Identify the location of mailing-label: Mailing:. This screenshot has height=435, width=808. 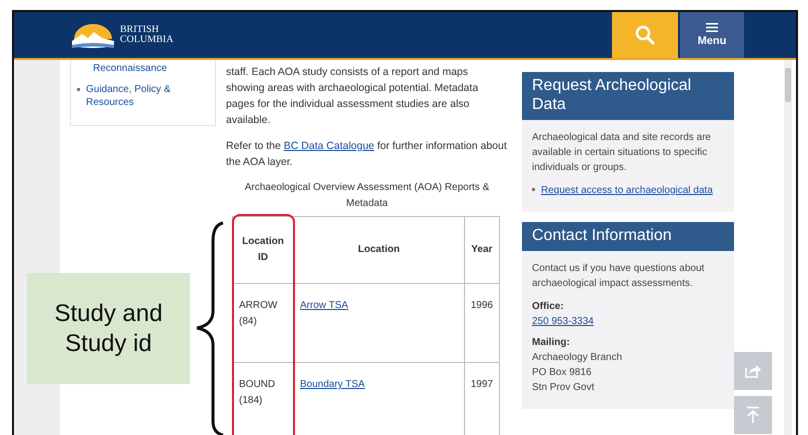
(551, 343).